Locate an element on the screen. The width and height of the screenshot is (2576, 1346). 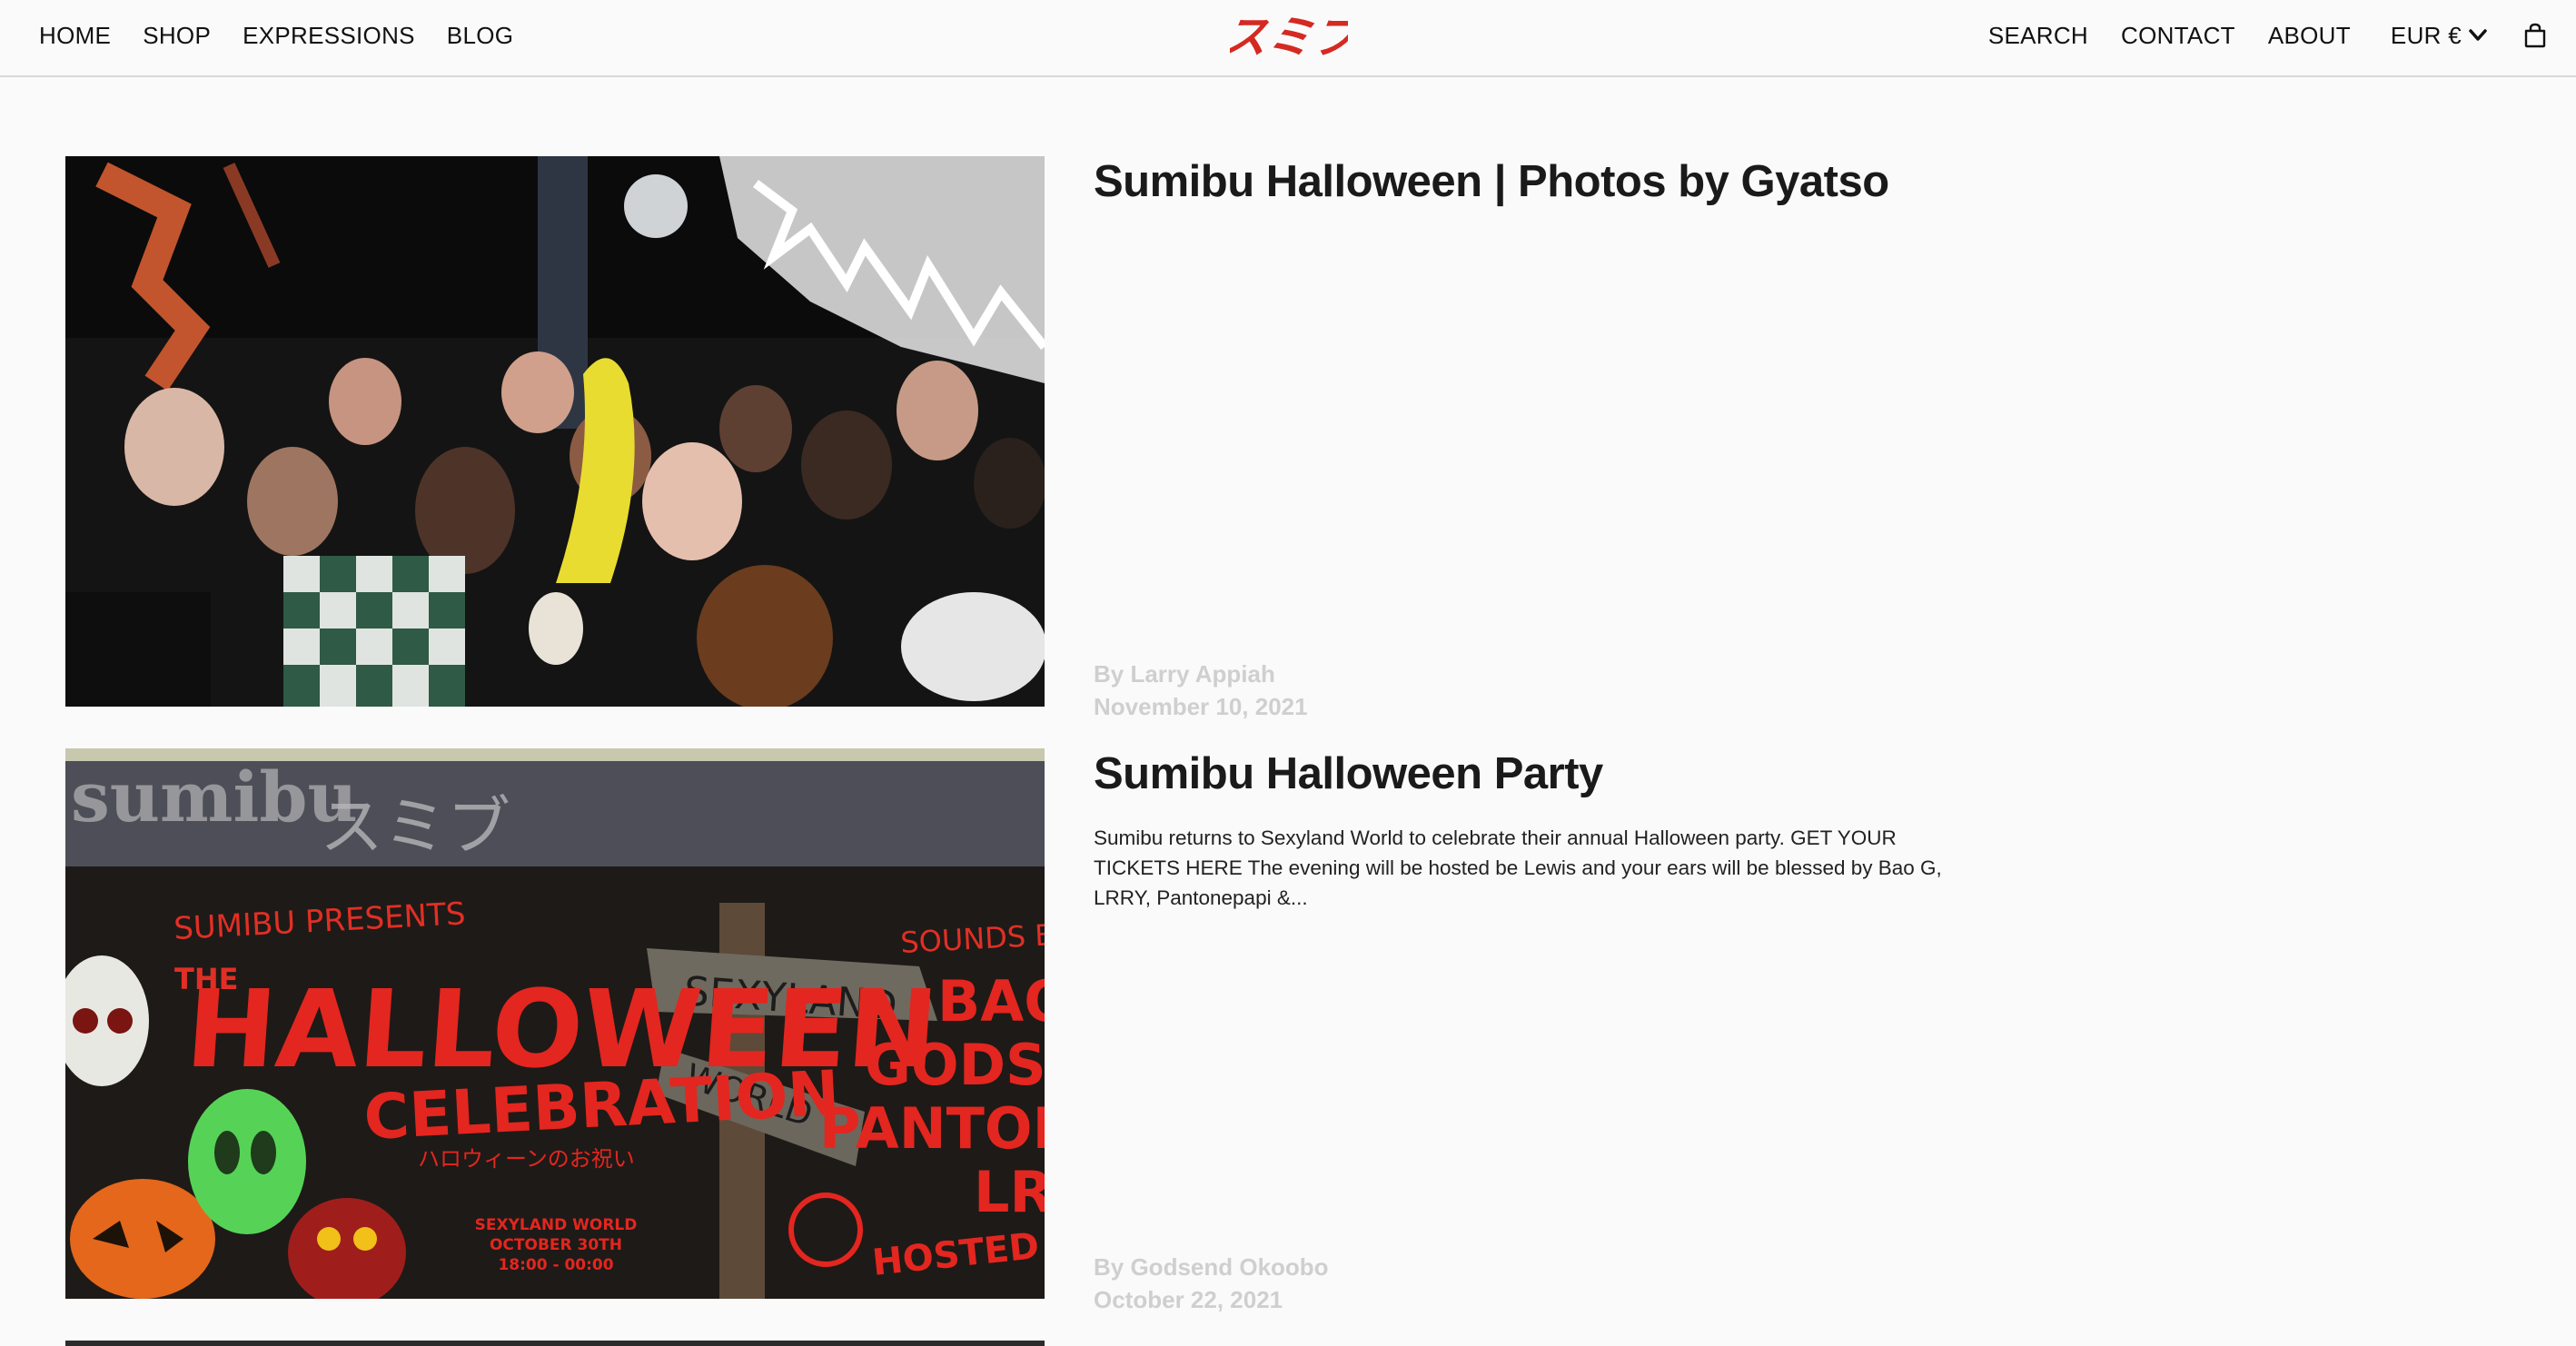
post-image-next is located at coordinates (555, 1343).